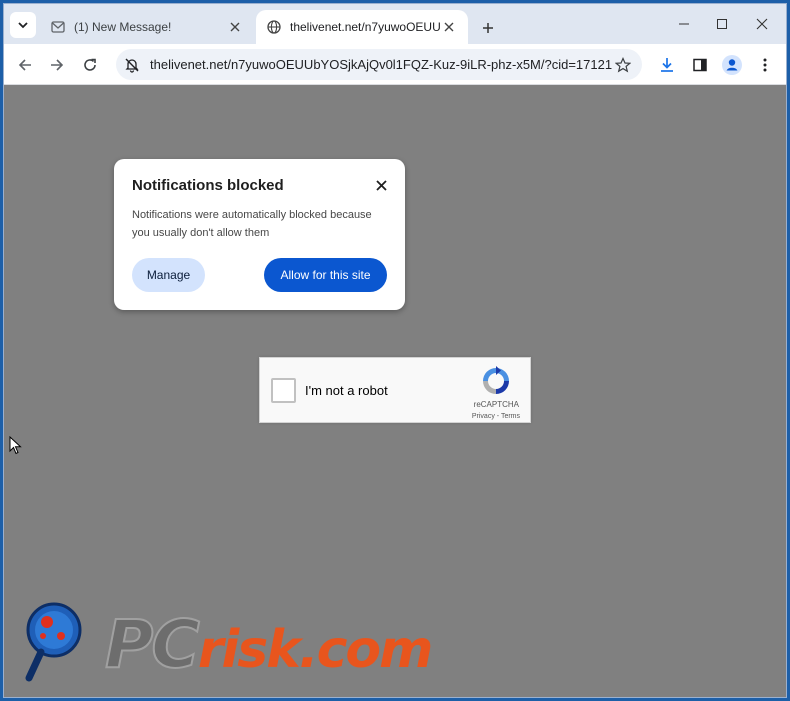 The image size is (790, 701). I want to click on arrow-left-icon, so click(24, 65).